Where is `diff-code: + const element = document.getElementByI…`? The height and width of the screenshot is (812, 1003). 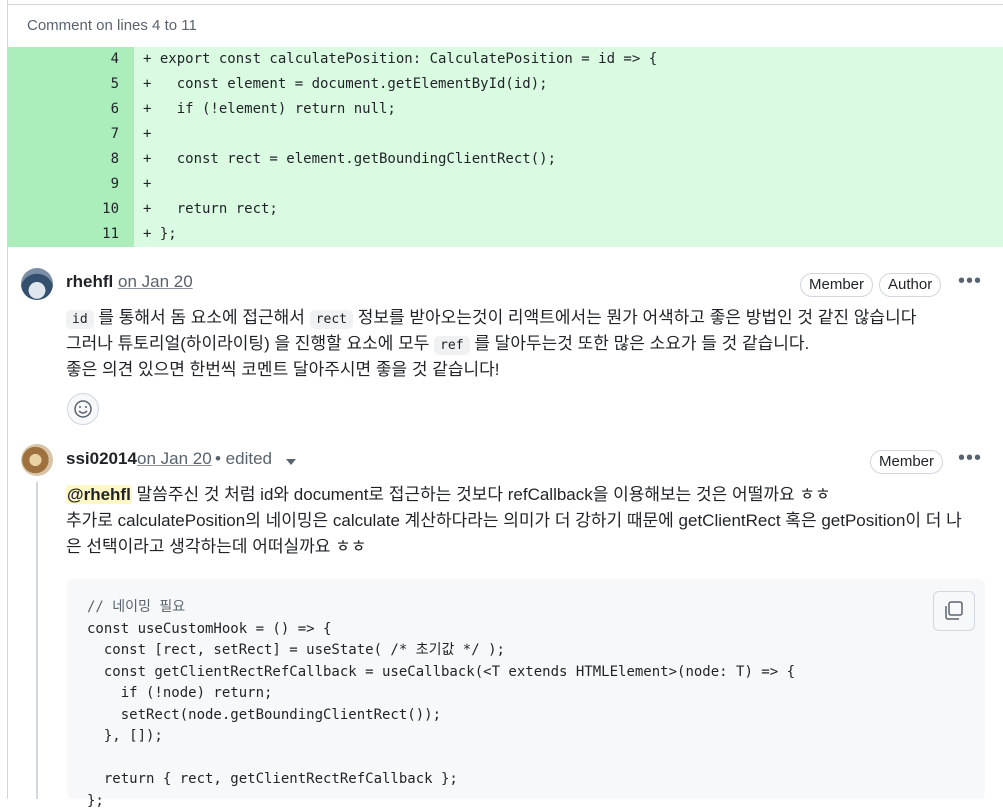 diff-code: + const element = document.getElementByI… is located at coordinates (345, 84).